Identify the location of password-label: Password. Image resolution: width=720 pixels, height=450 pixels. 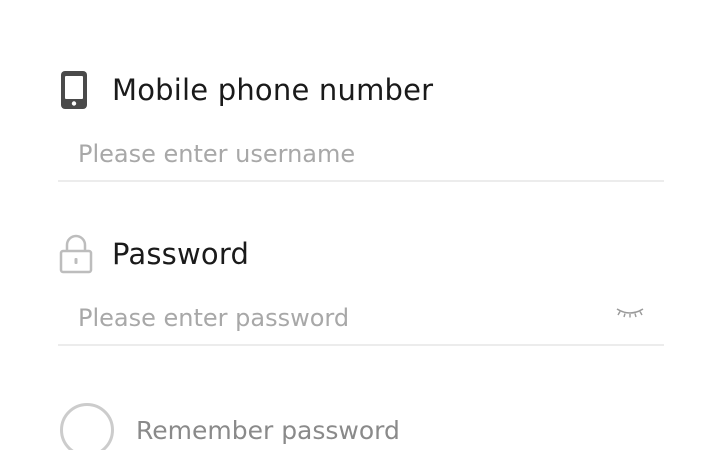
(181, 254).